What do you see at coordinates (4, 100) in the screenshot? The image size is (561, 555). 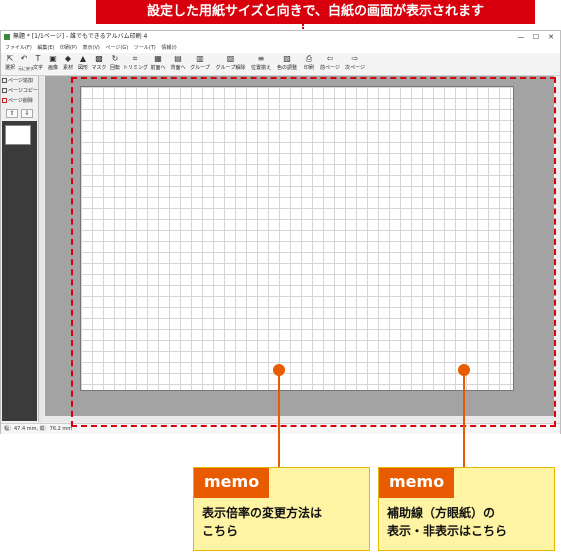 I see `delete-page-icon` at bounding box center [4, 100].